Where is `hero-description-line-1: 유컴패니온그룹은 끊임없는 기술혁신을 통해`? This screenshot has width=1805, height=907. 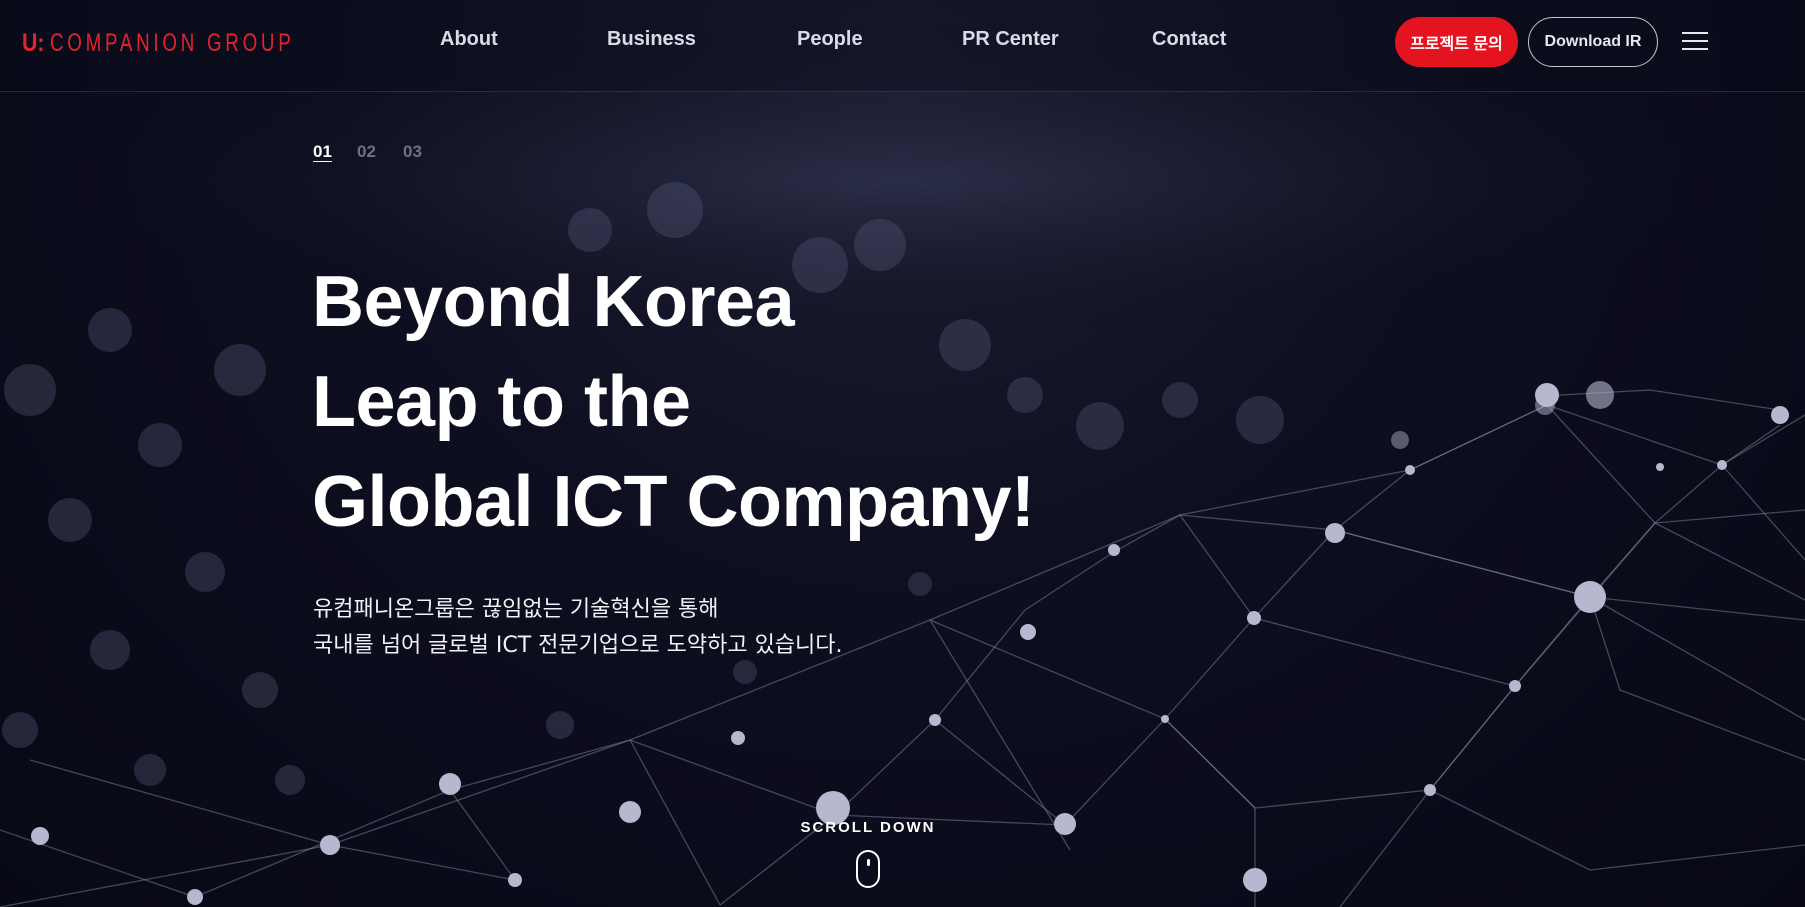
hero-description-line-1: 유컴패니온그룹은 끊임없는 기술혁신을 통해 is located at coordinates (516, 609).